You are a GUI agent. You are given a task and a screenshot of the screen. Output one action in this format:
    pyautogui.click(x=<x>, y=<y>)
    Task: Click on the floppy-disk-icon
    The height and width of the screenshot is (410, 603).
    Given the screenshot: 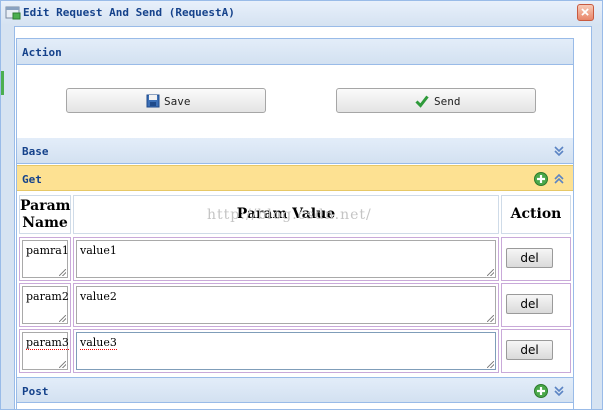 What is the action you would take?
    pyautogui.click(x=153, y=101)
    